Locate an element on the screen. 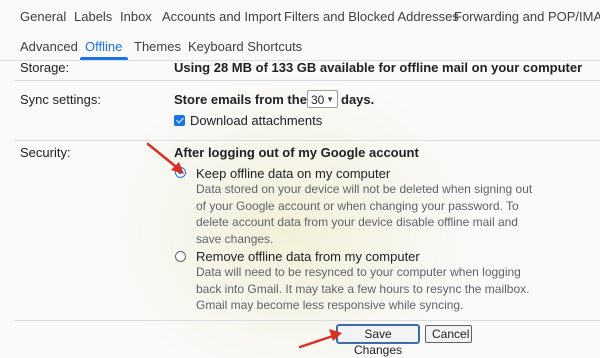  description-line: save changes. is located at coordinates (235, 238).